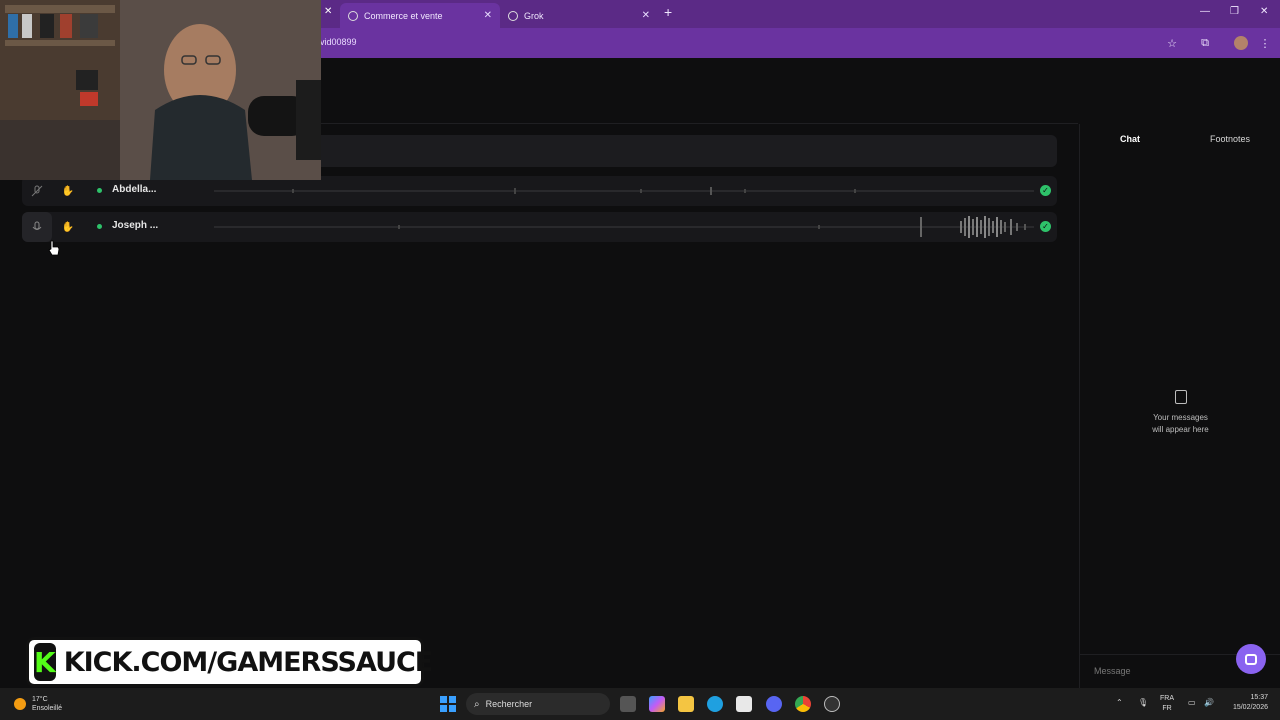  Describe the element at coordinates (1172, 43) in the screenshot. I see `bookmark-star-icon: ☆` at that location.